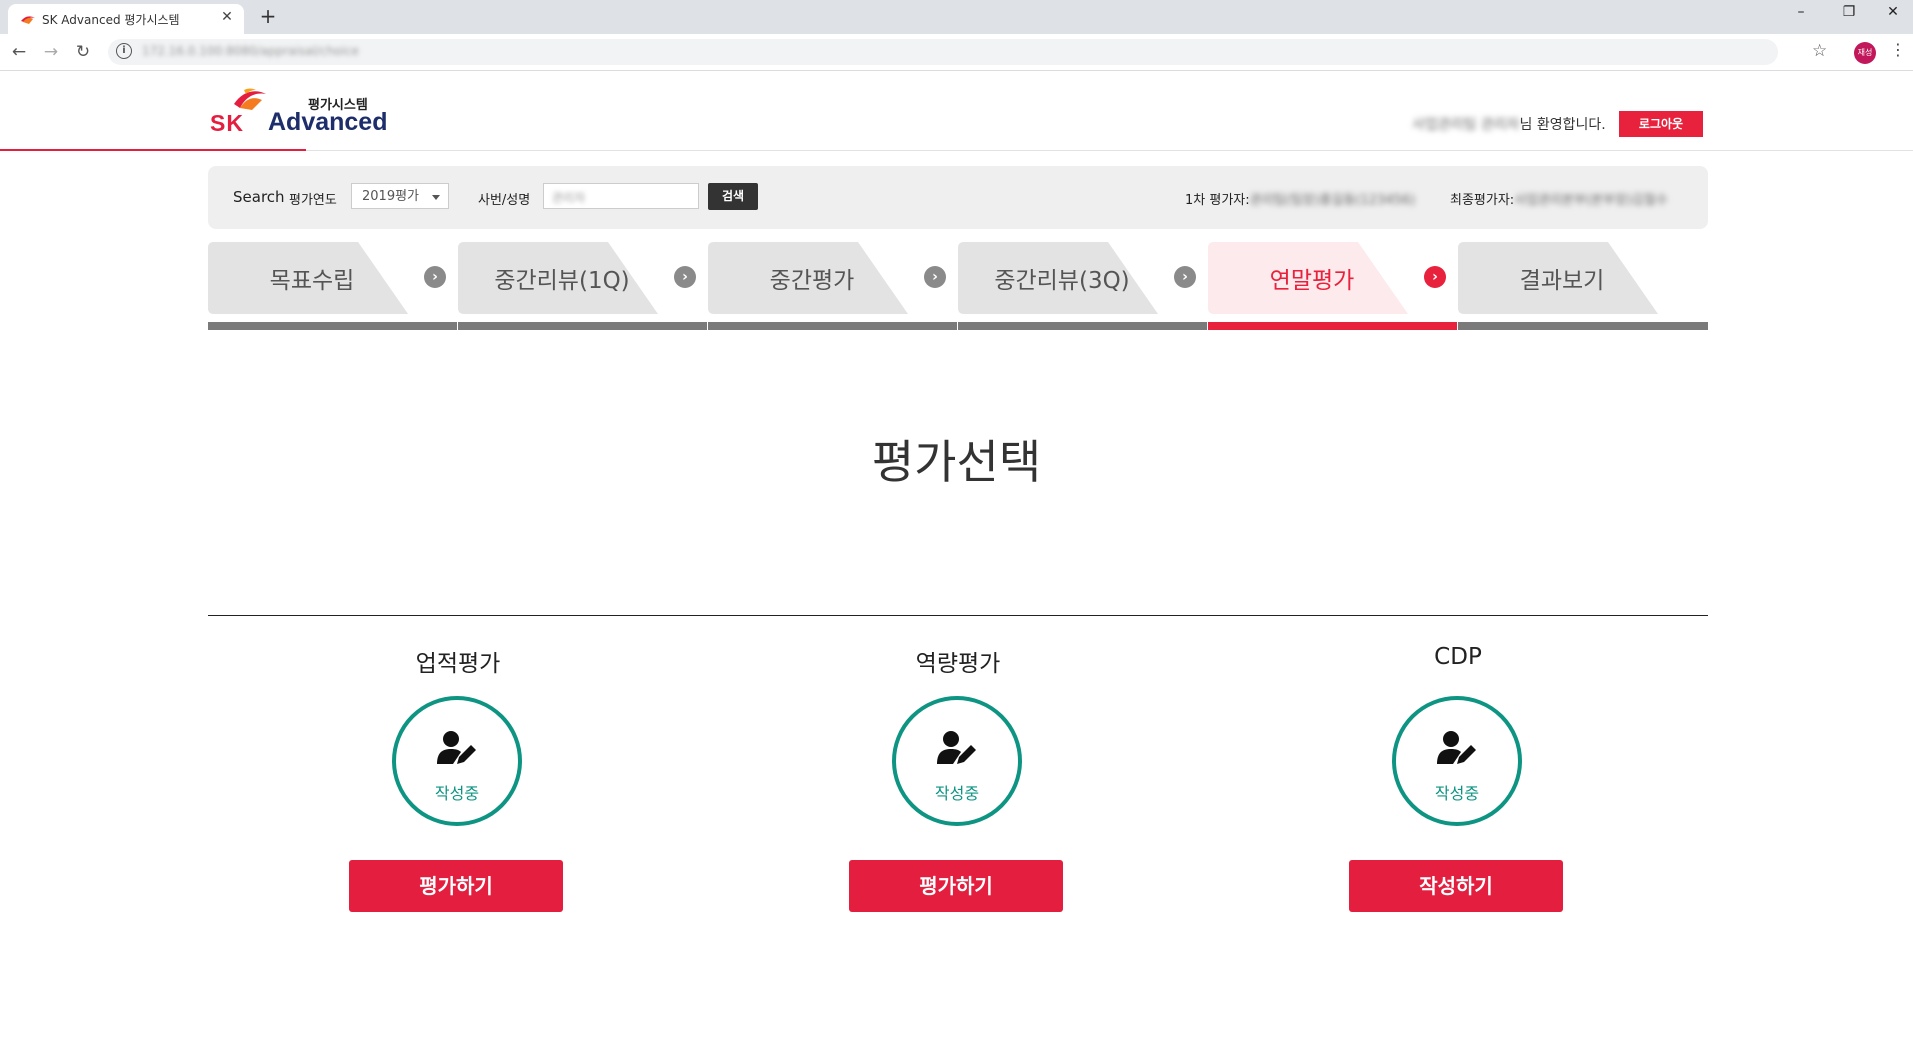 The width and height of the screenshot is (1913, 1038). What do you see at coordinates (1661, 124) in the screenshot?
I see `logout-button: 로그아웃` at bounding box center [1661, 124].